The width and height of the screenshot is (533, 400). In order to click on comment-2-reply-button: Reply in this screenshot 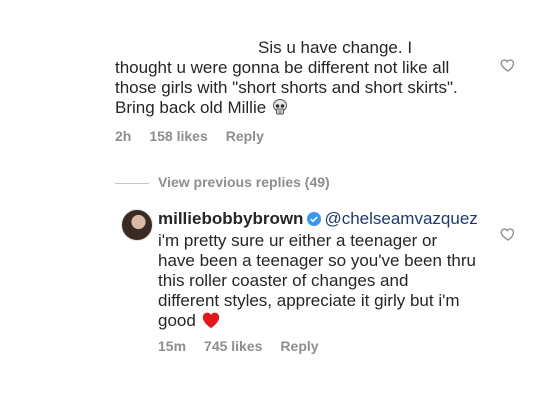, I will do `click(299, 346)`.